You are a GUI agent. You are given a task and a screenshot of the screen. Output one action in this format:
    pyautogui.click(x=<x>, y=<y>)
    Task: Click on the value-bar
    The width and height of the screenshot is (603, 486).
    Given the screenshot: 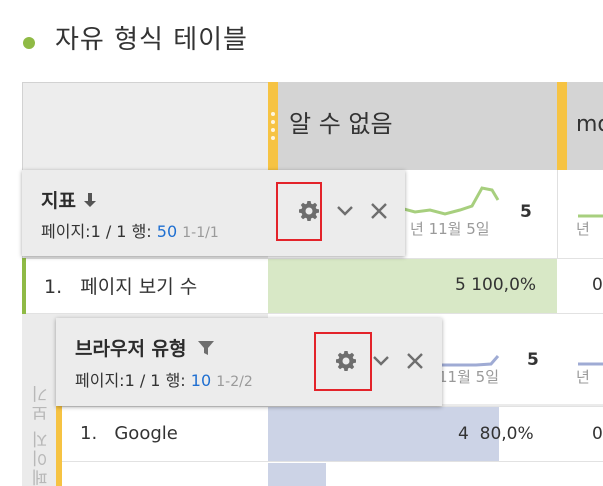 What is the action you would take?
    pyautogui.click(x=297, y=474)
    